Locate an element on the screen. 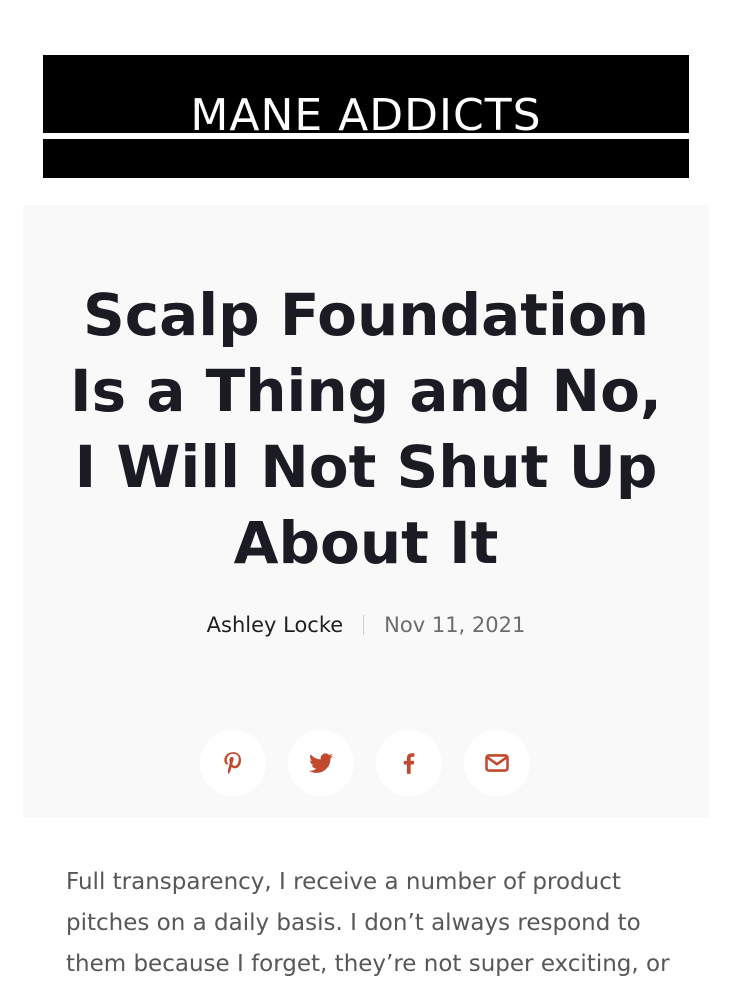 The width and height of the screenshot is (732, 1000). site-logo: MANE ADDICTS is located at coordinates (366, 116).